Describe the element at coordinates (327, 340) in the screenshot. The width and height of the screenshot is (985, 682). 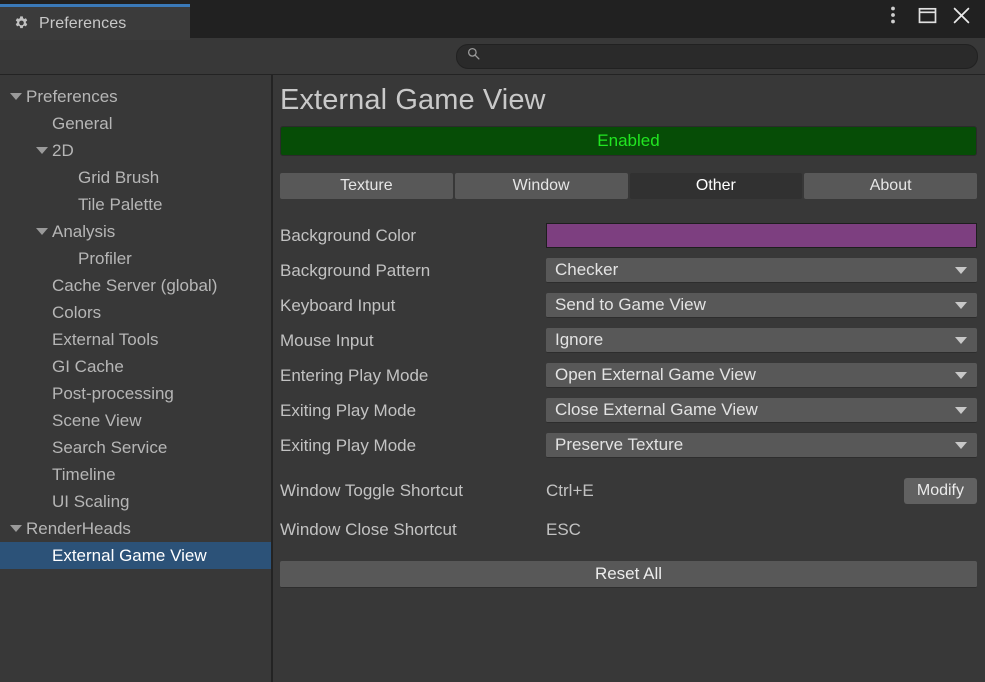
I see `field-label-mouse-input: Mouse Input` at that location.